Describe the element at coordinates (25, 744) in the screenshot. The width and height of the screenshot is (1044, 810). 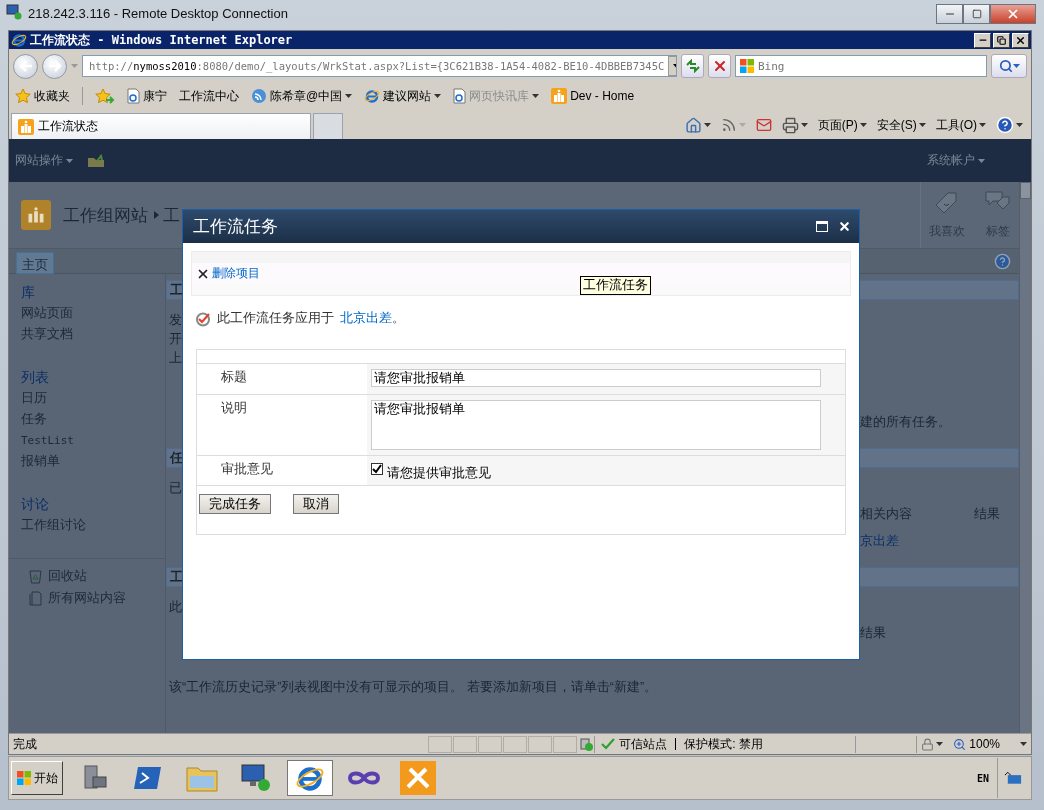
I see `status-text: 完成` at that location.